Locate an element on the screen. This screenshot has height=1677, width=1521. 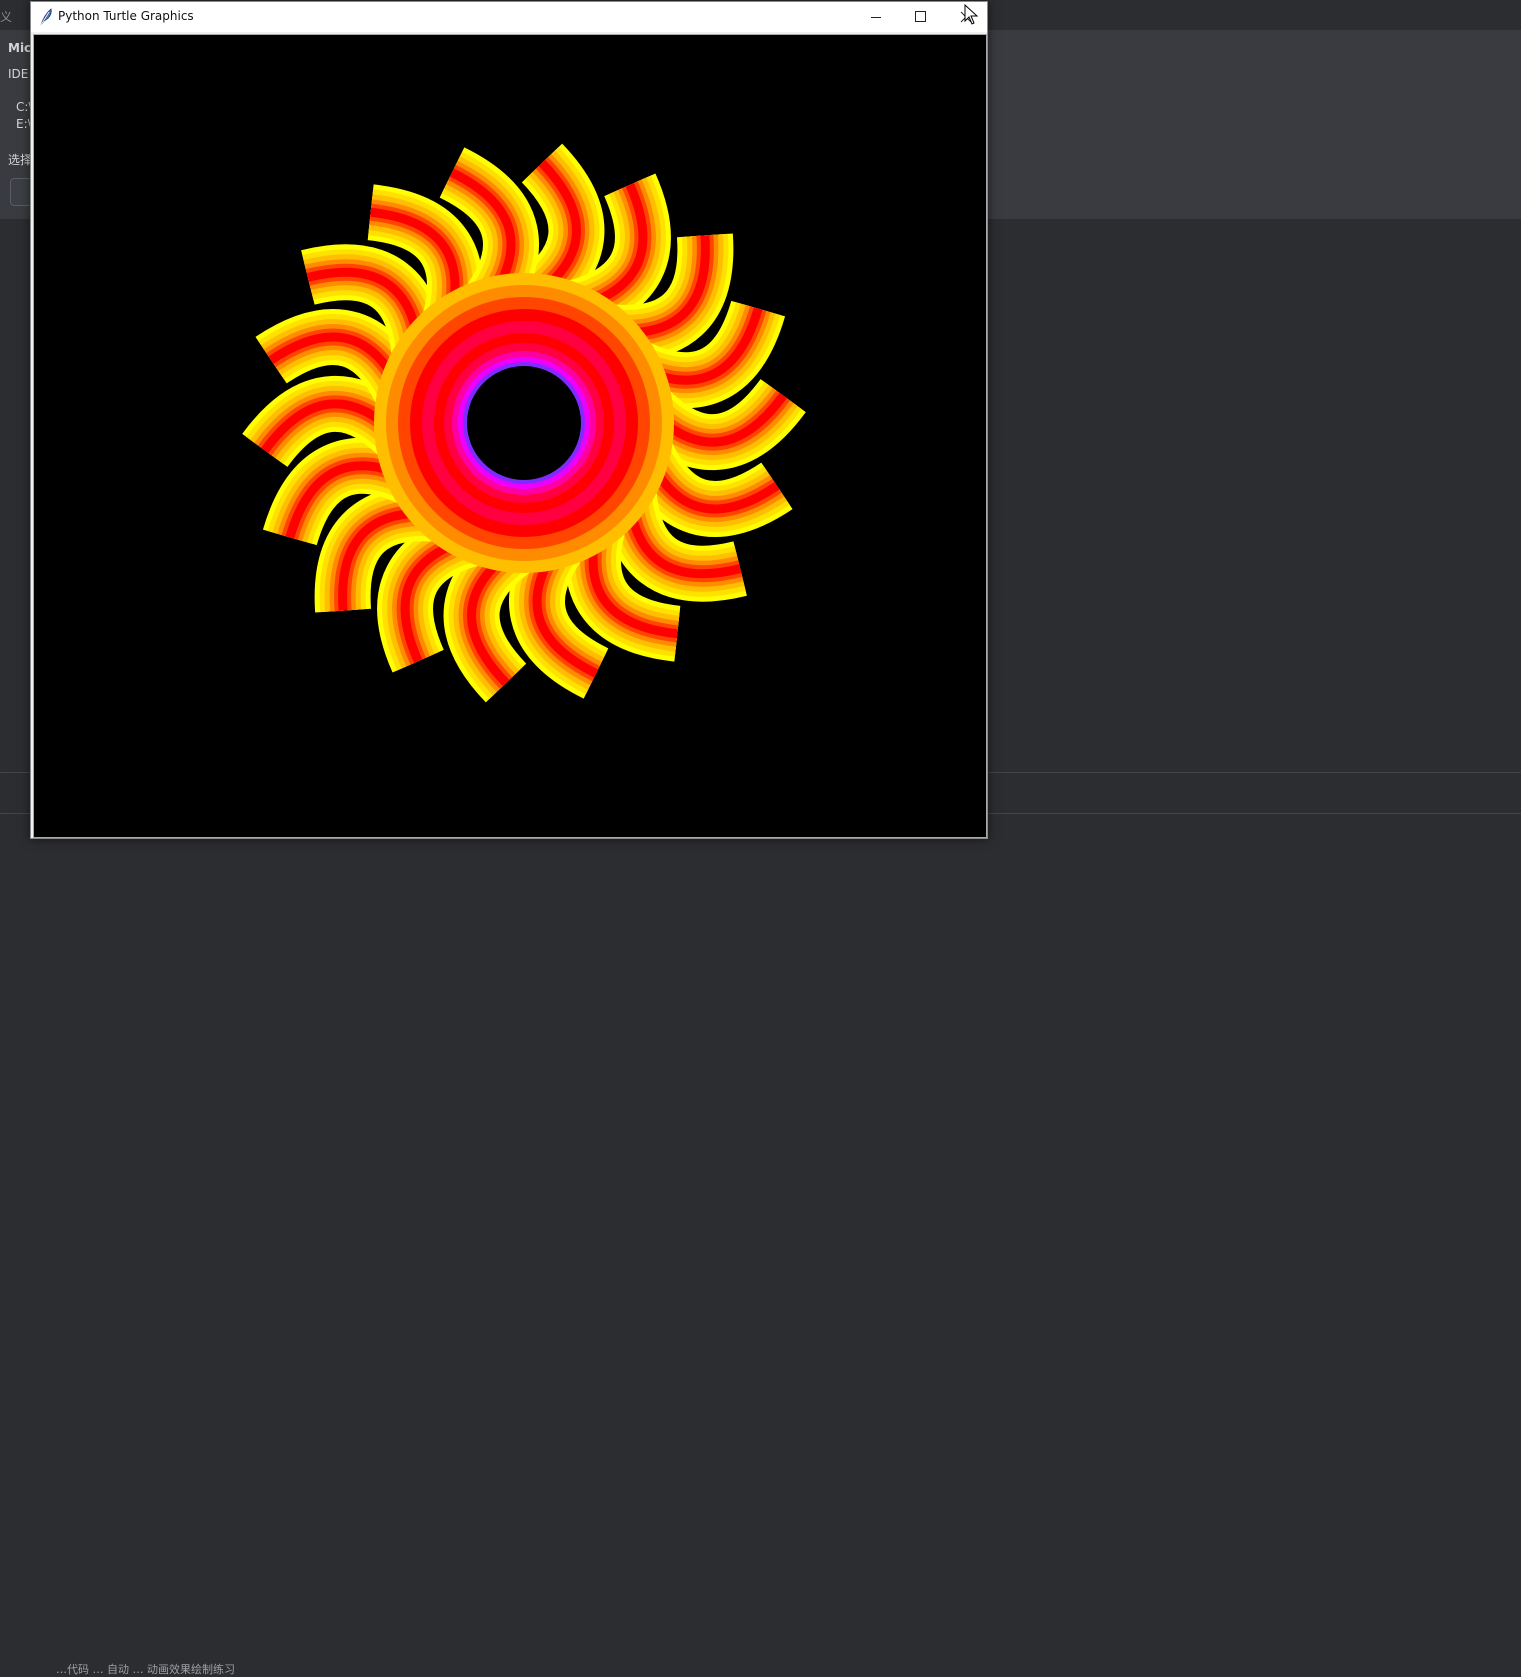
ide-notice-title: Mic is located at coordinates (20, 48).